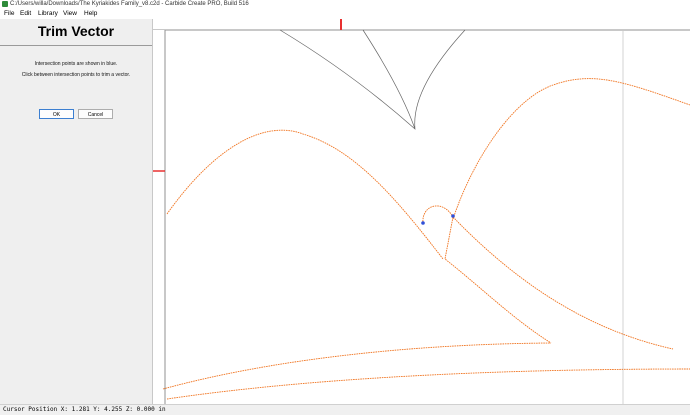 This screenshot has width=690, height=415. I want to click on menu-edit: Edit, so click(25, 14).